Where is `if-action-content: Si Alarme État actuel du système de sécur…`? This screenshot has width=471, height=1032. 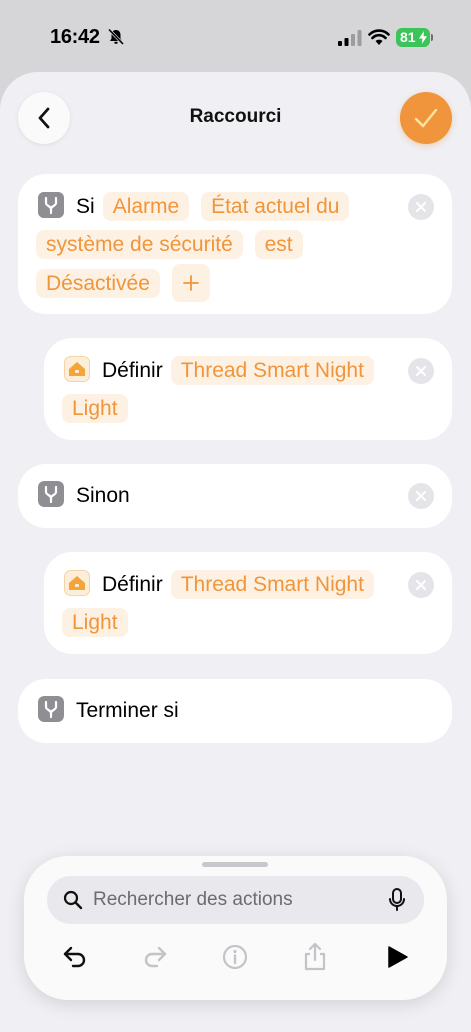 if-action-content: Si Alarme État actuel du système de sécur… is located at coordinates (219, 245).